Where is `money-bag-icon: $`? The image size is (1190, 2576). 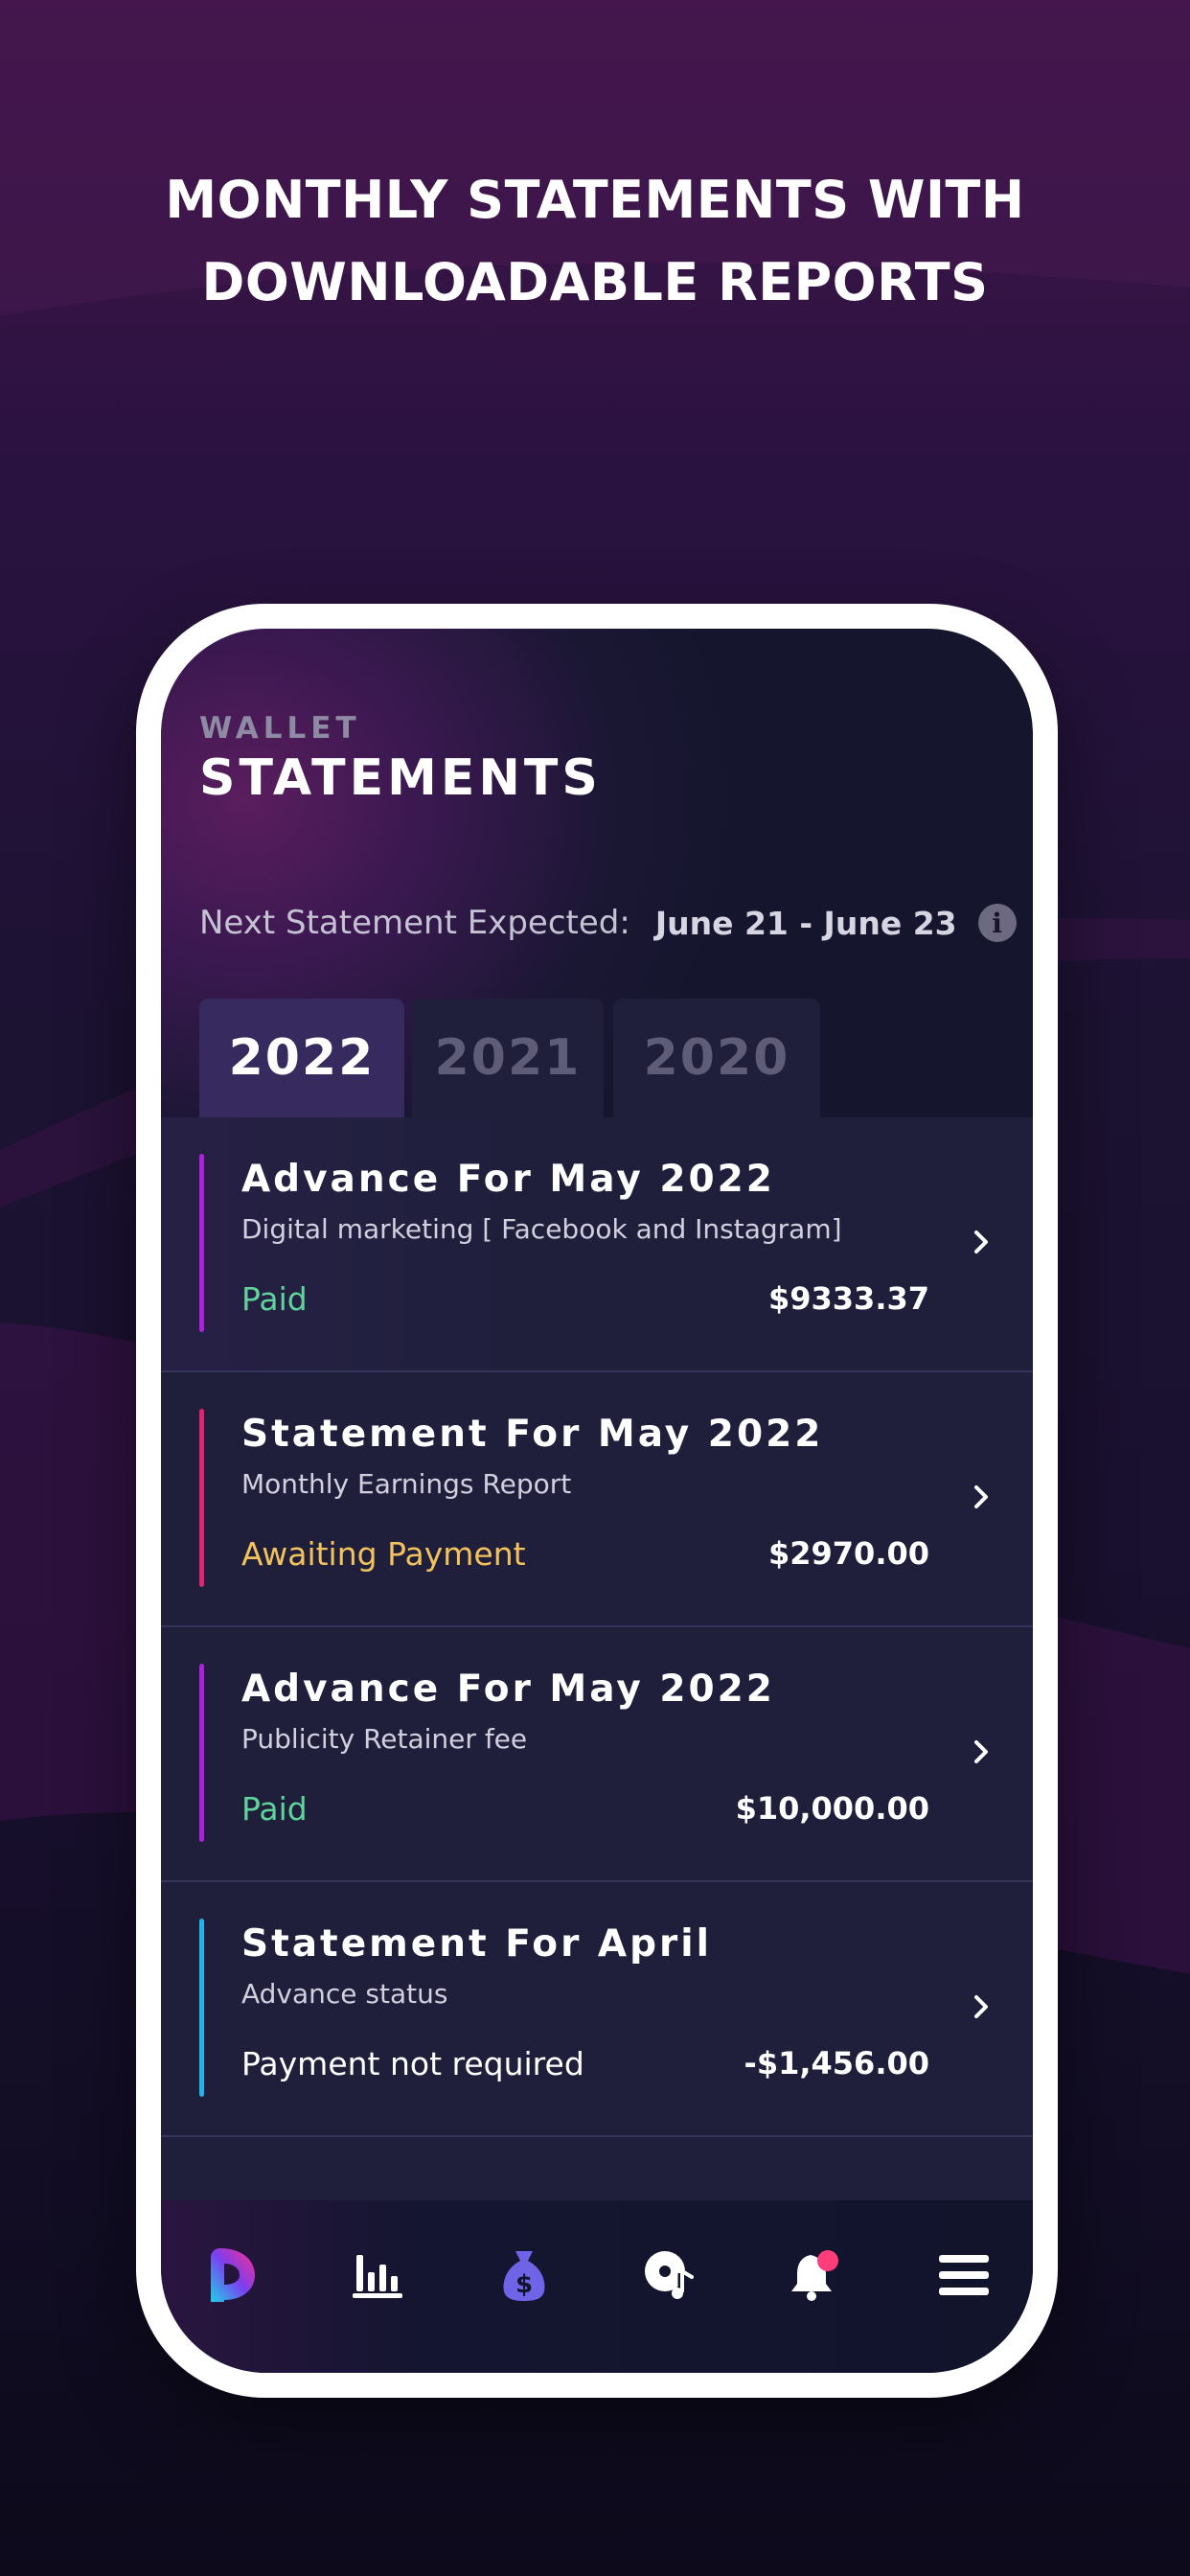 money-bag-icon: $ is located at coordinates (525, 2275).